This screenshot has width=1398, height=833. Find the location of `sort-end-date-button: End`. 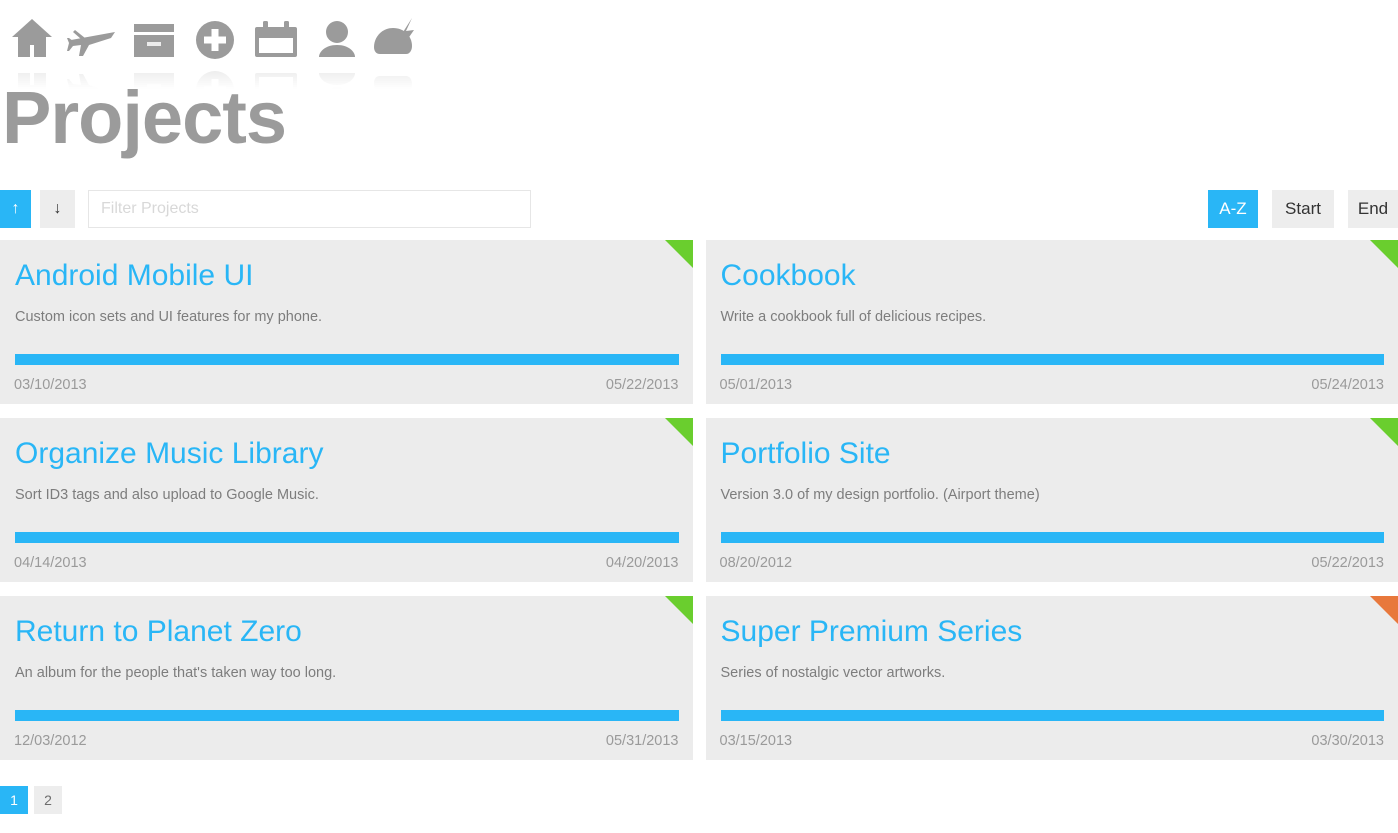

sort-end-date-button: End is located at coordinates (1373, 209).